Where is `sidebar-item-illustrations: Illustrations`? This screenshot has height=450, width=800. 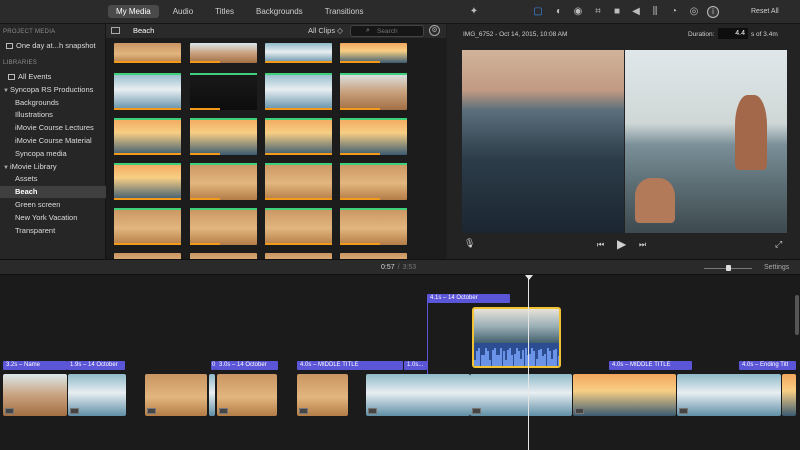 sidebar-item-illustrations: Illustrations is located at coordinates (53, 115).